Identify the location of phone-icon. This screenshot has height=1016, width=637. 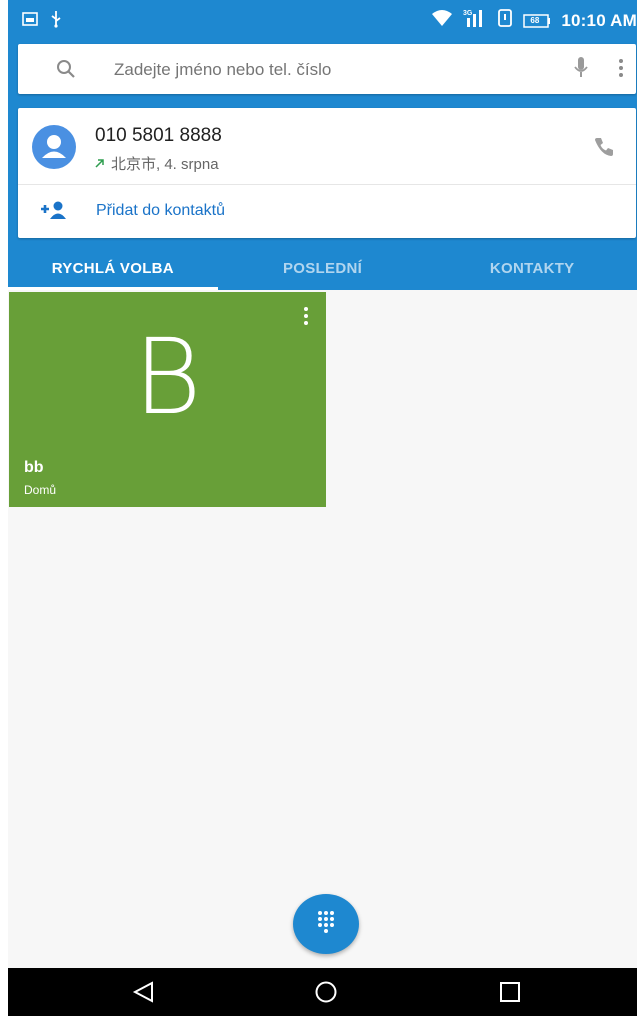
(604, 149).